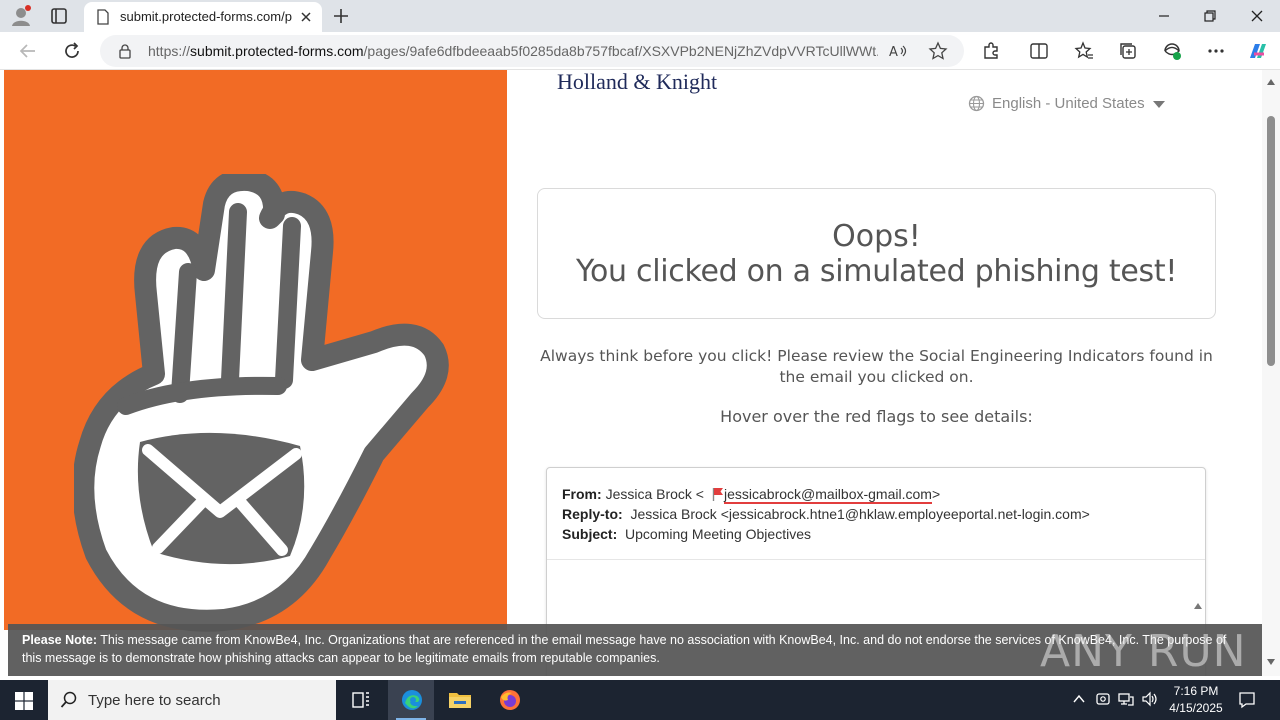 The image size is (1280, 720). I want to click on refresh-icon, so click(72, 51).